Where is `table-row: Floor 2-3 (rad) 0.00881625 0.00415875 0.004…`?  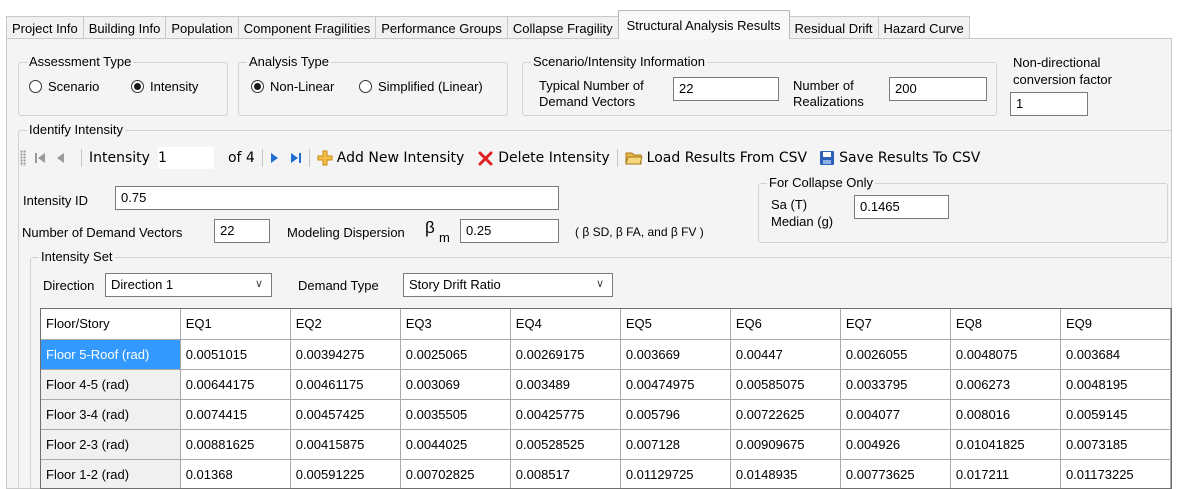
table-row: Floor 2-3 (rad) 0.00881625 0.00415875 0.004… is located at coordinates (606, 444).